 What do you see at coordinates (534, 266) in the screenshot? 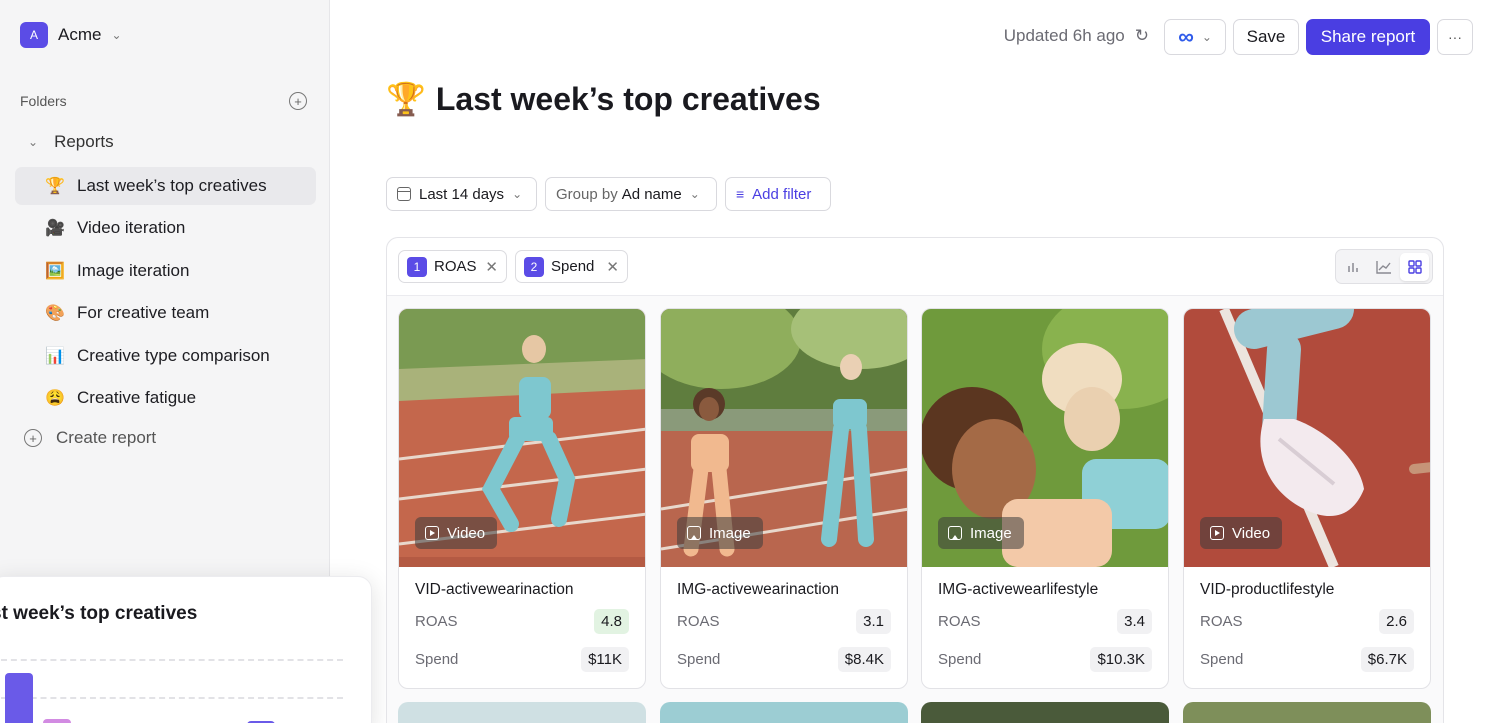
I see `metric-number-badge: 2` at bounding box center [534, 266].